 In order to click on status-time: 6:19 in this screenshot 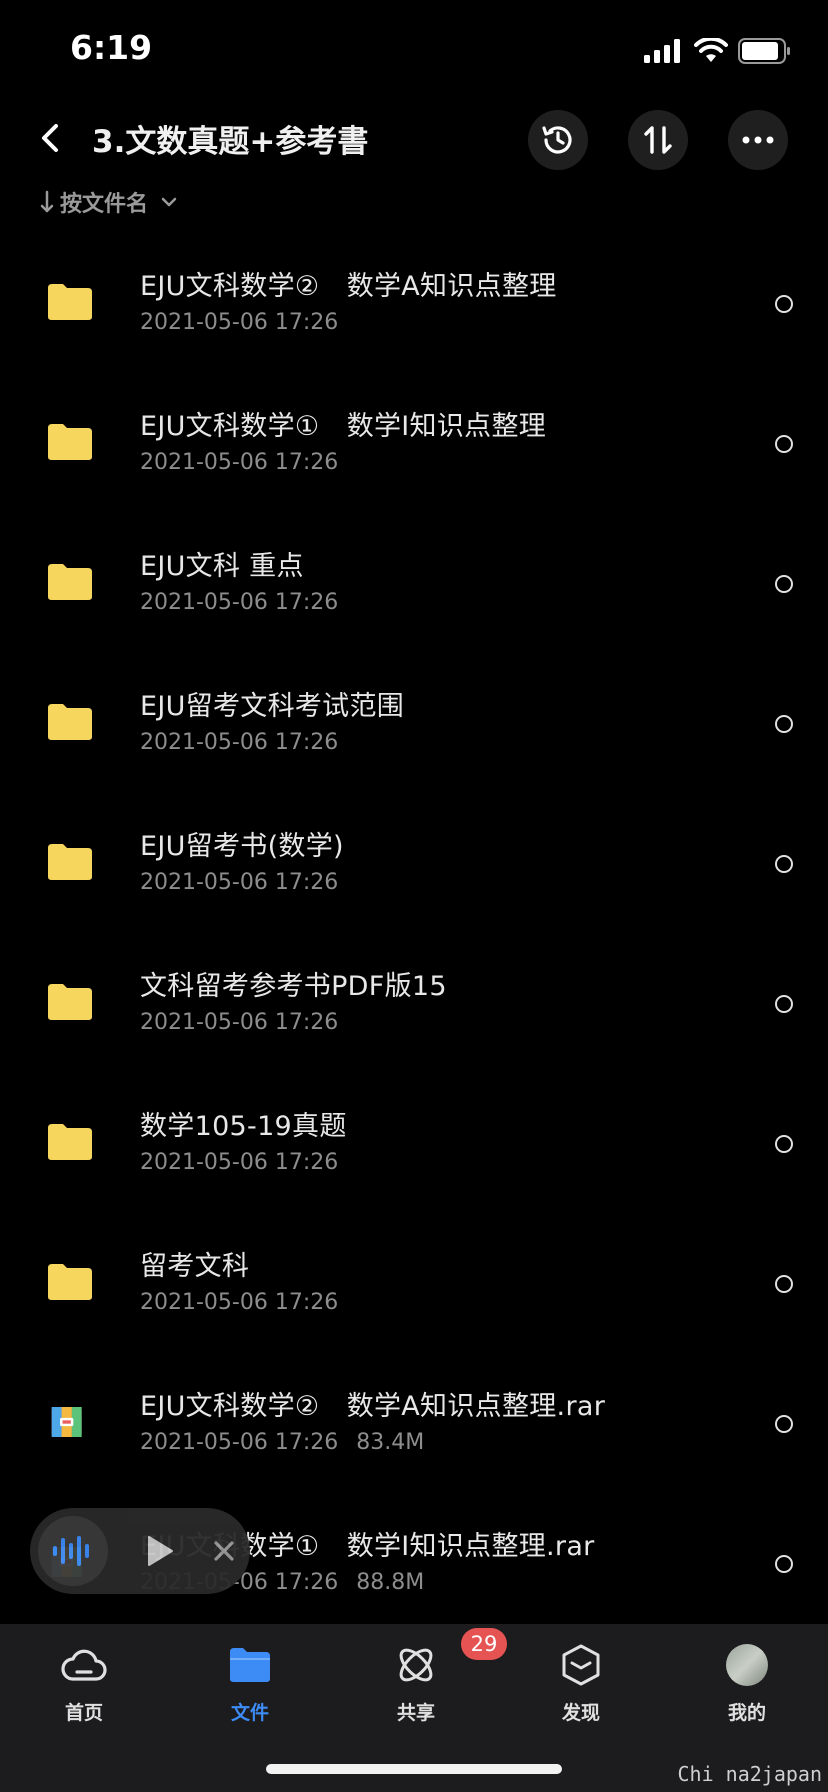, I will do `click(111, 47)`.